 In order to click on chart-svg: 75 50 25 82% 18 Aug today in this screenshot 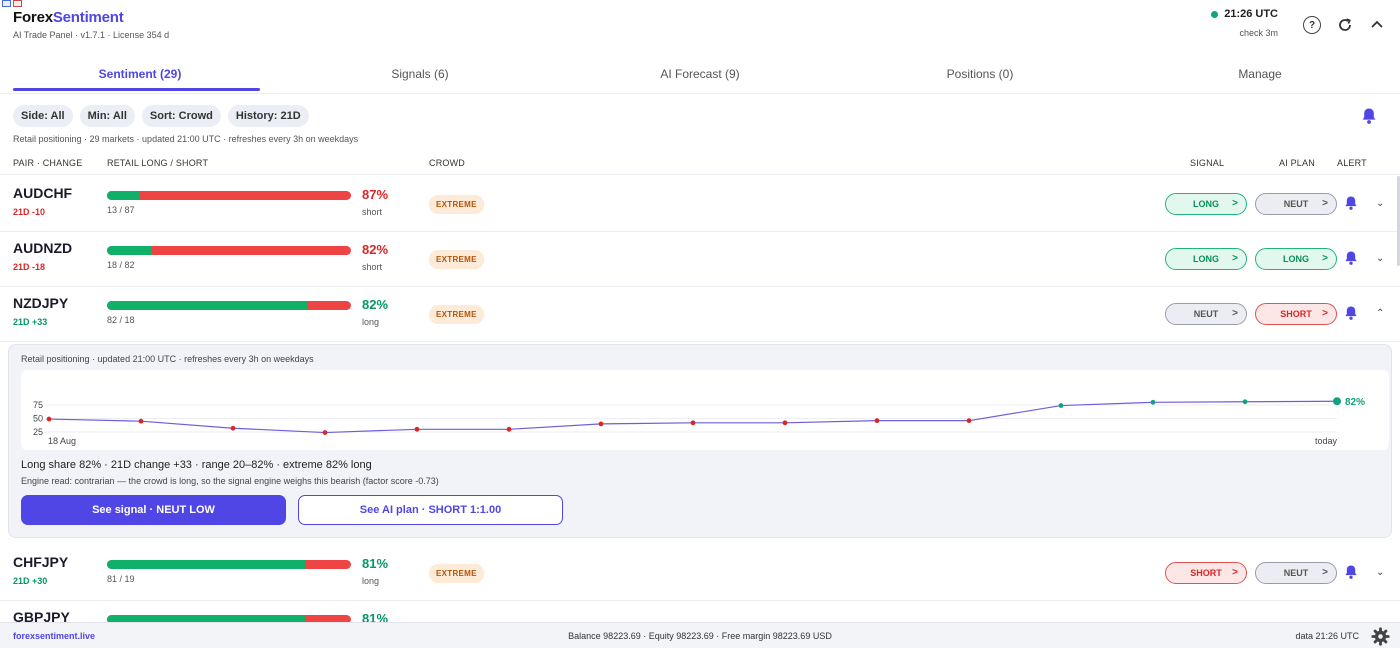, I will do `click(699, 421)`.